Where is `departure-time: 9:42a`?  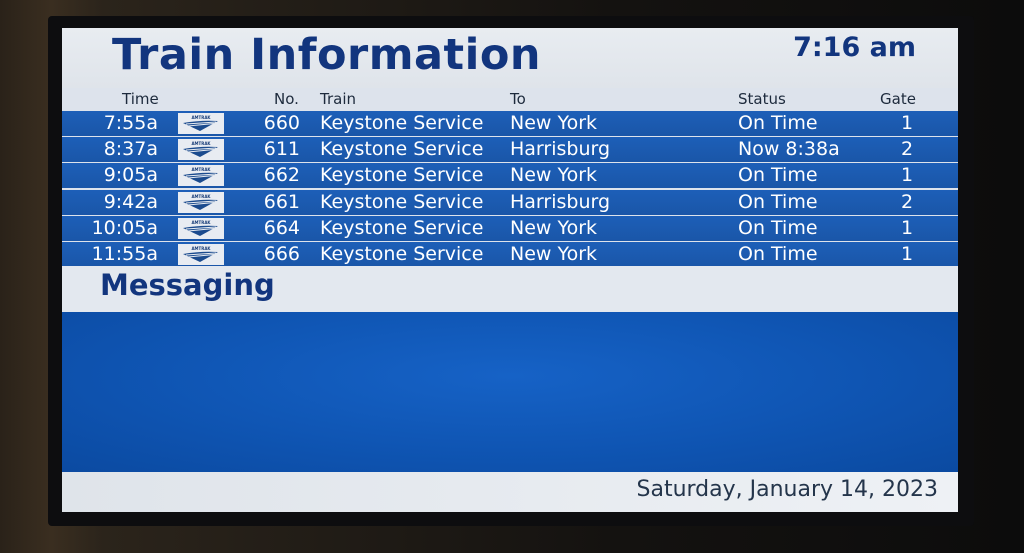 departure-time: 9:42a is located at coordinates (130, 201).